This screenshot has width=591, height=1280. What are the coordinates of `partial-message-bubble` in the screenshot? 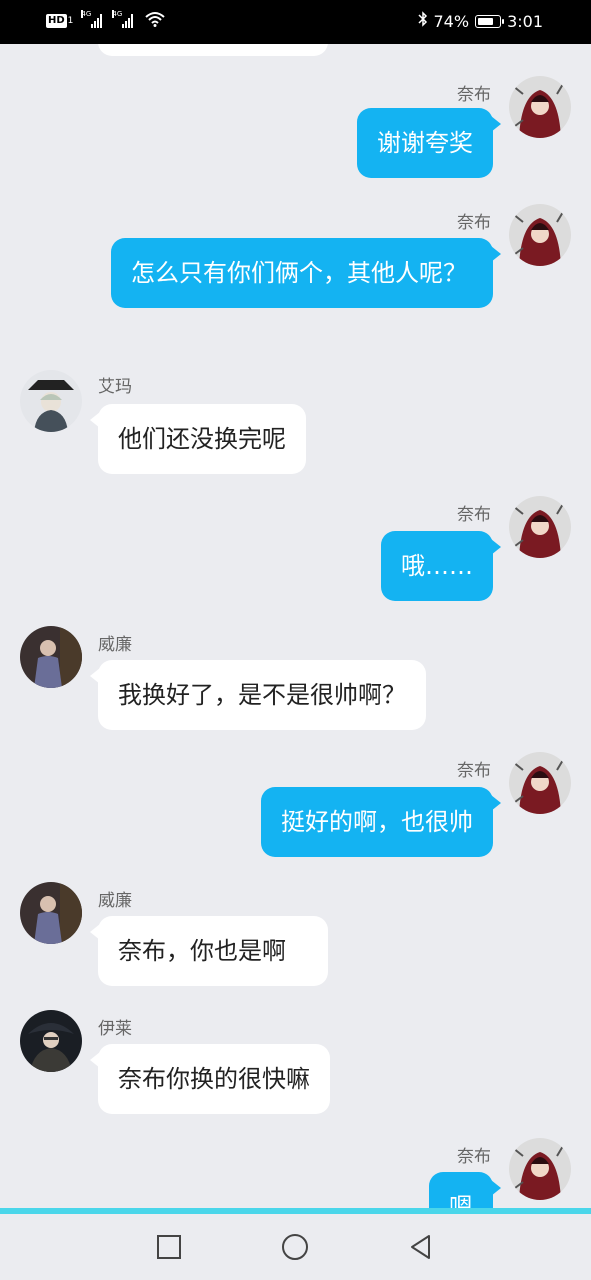 It's located at (213, 50).